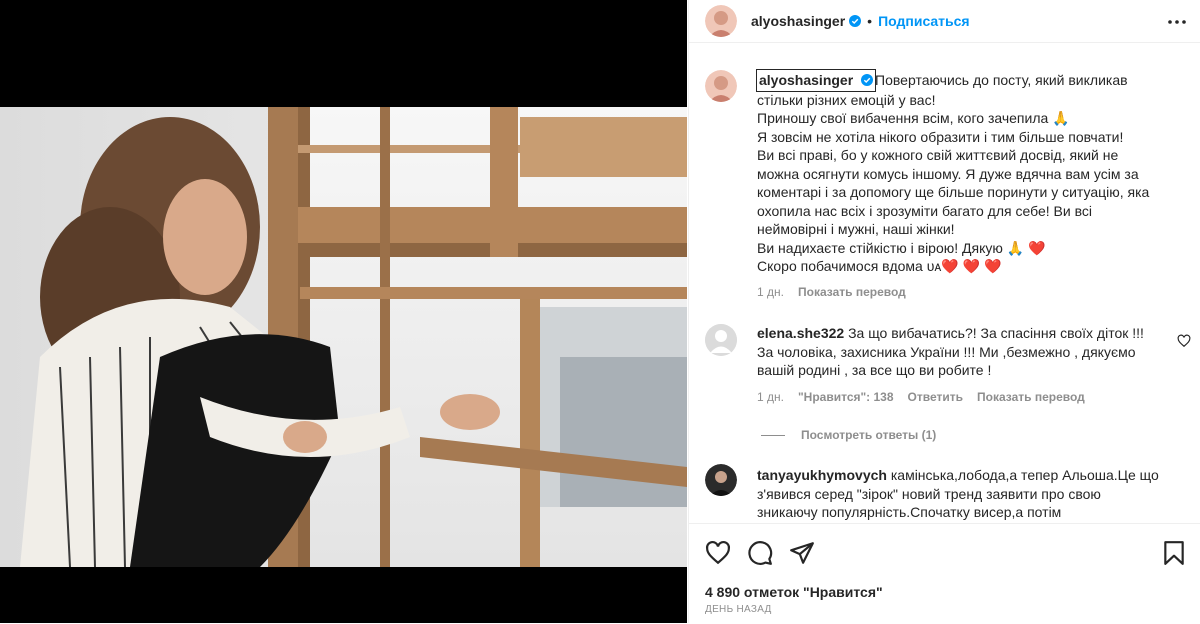  I want to click on caption-avatar, so click(721, 86).